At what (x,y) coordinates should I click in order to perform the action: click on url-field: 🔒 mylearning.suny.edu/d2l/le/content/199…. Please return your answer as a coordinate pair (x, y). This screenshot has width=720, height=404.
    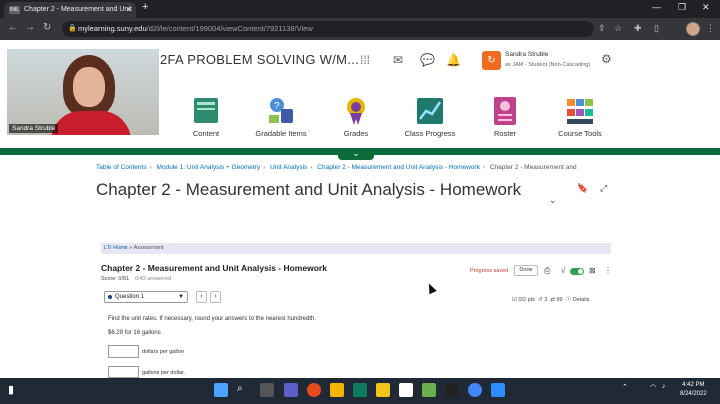
    Looking at the image, I should click on (328, 29).